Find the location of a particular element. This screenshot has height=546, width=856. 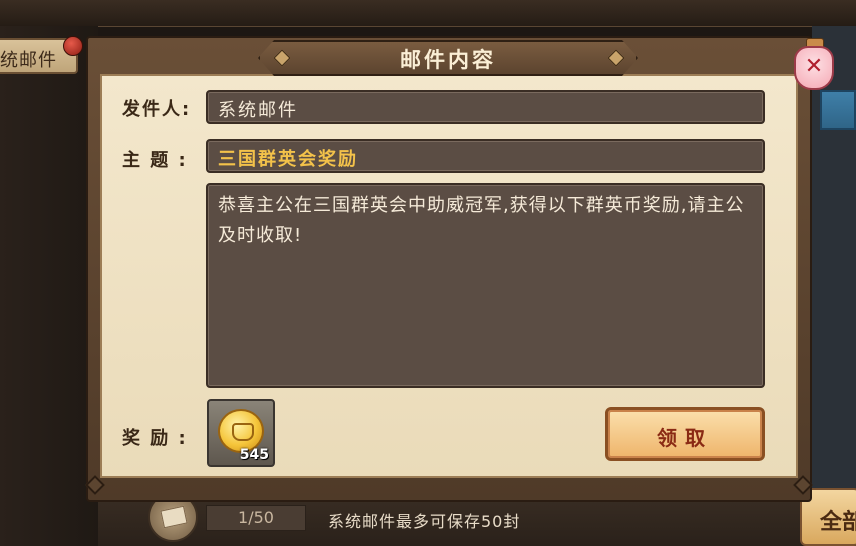

claim-button: 领取 is located at coordinates (685, 434).